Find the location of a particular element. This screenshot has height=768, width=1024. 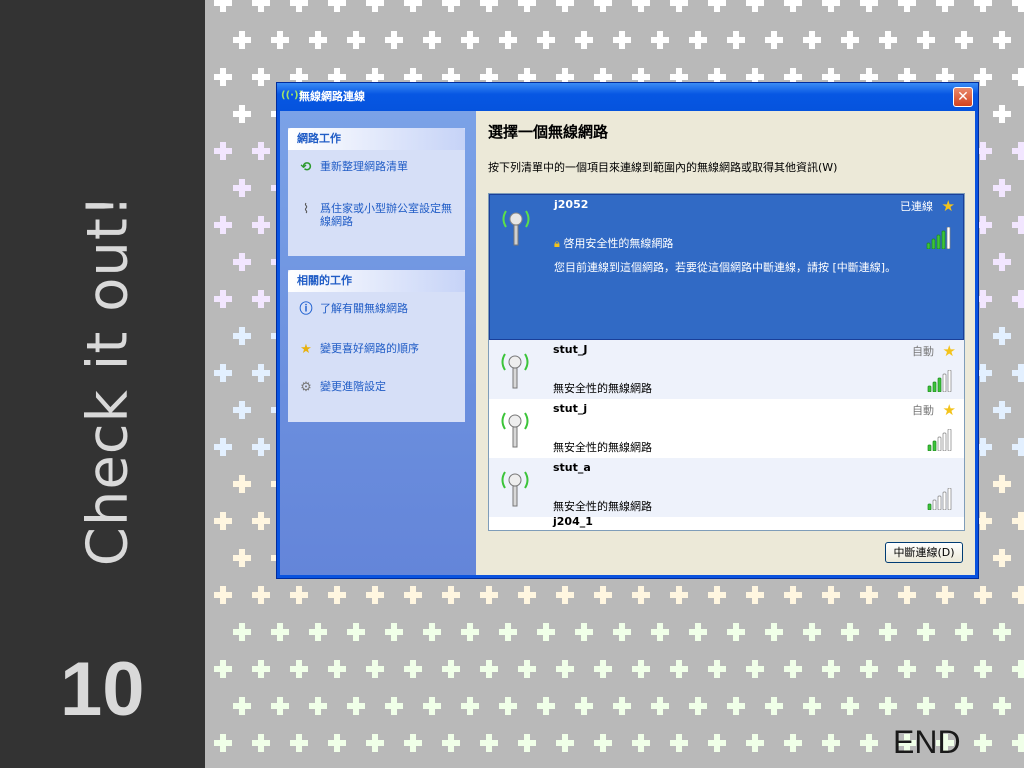

wireless-icon: ((·)) is located at coordinates (292, 95).